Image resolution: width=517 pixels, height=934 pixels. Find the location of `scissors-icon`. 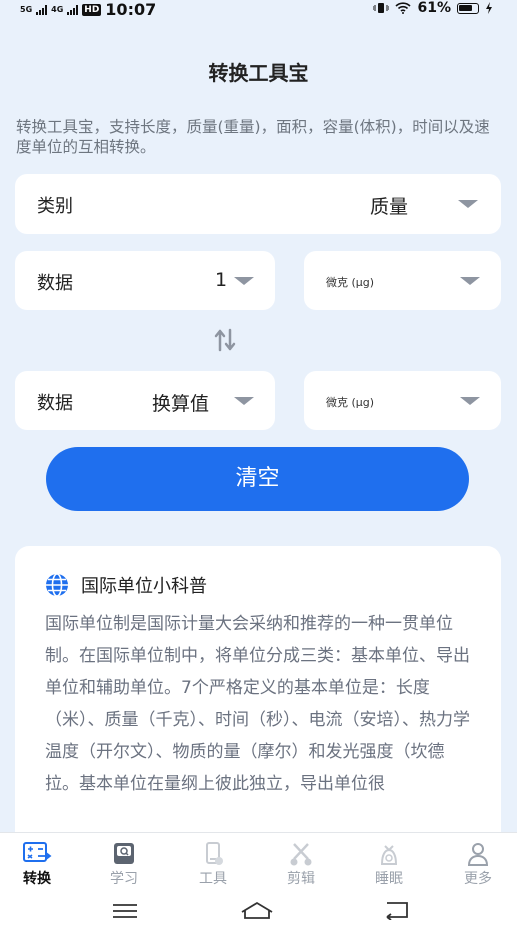

scissors-icon is located at coordinates (301, 854).